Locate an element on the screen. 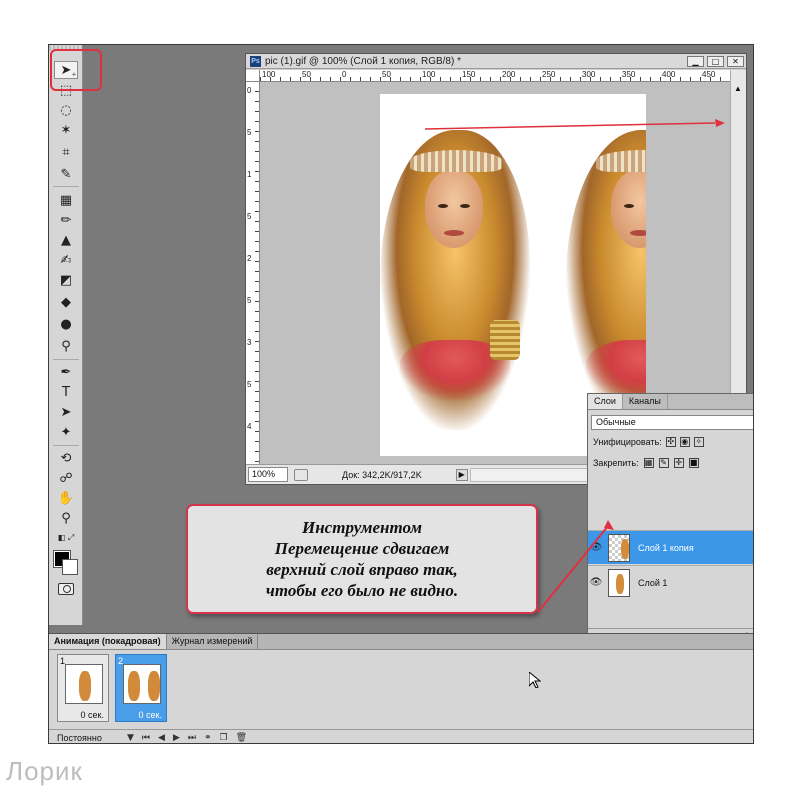 This screenshot has width=800, height=793. animation-frame: 1 0 сек. is located at coordinates (83, 688).